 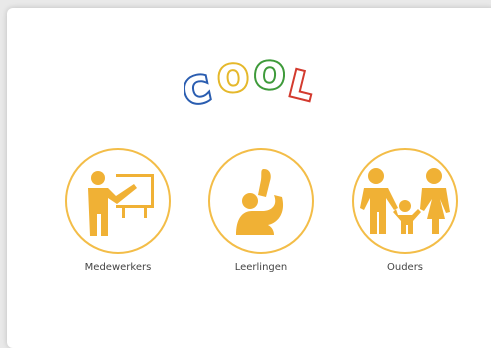 What do you see at coordinates (301, 86) in the screenshot?
I see `svg-text: L` at bounding box center [301, 86].